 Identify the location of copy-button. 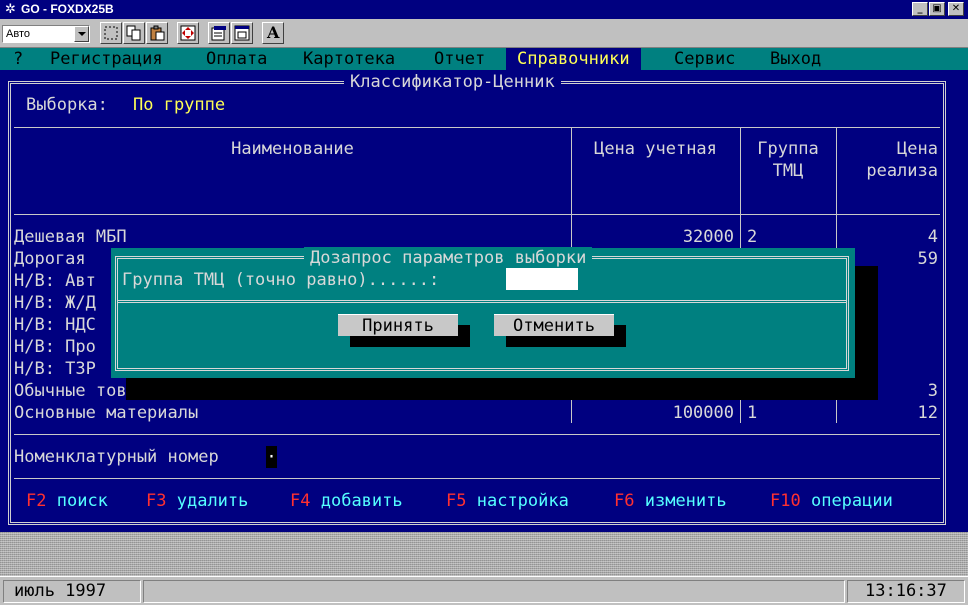
(134, 33).